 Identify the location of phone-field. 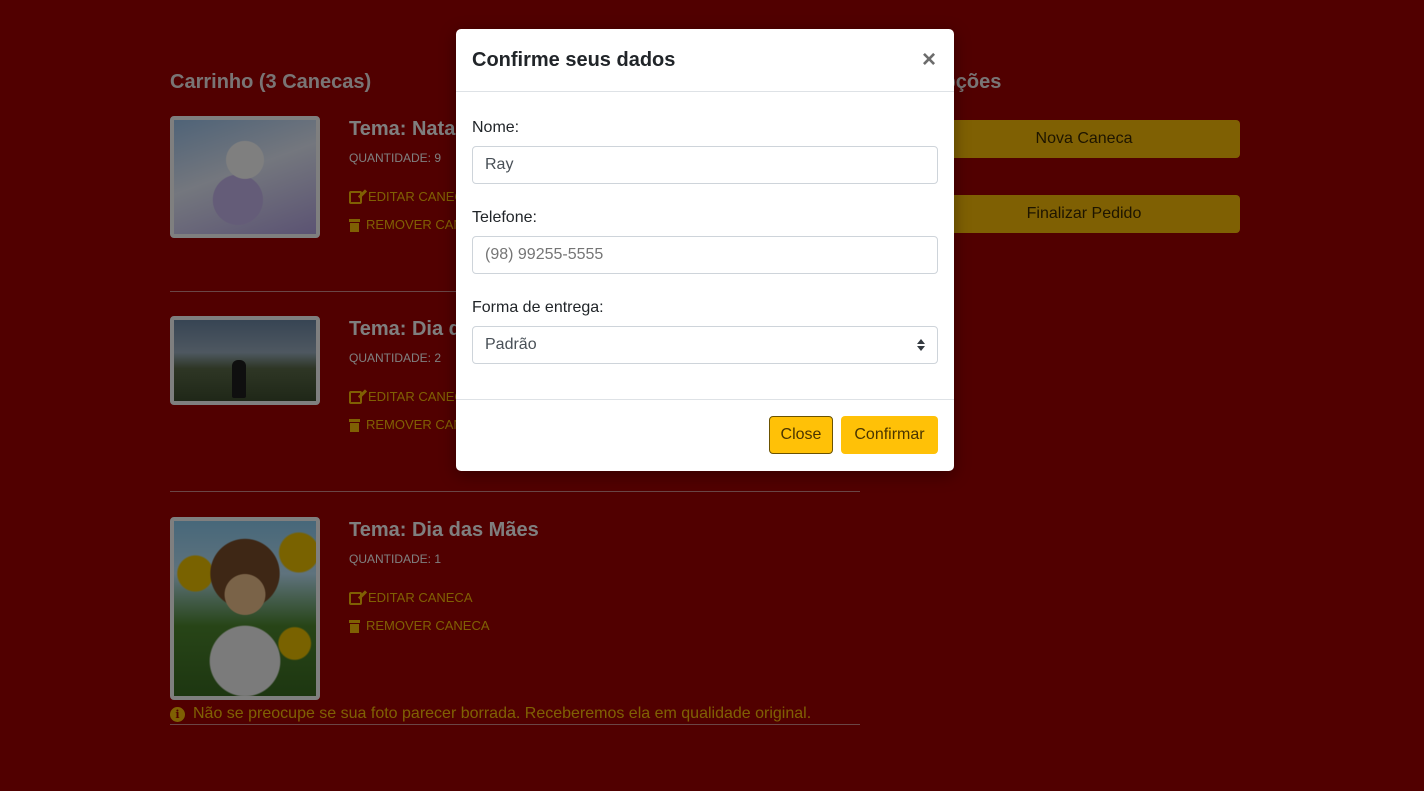
(705, 255).